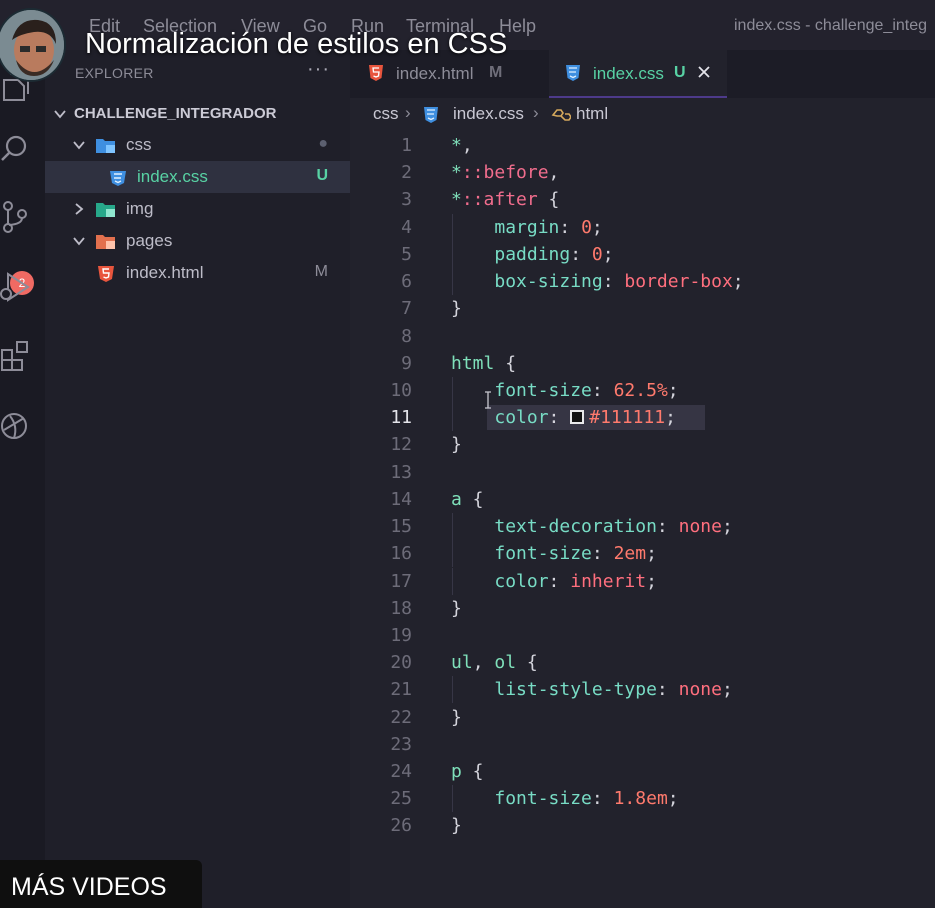  I want to click on line-number: 7, so click(406, 308).